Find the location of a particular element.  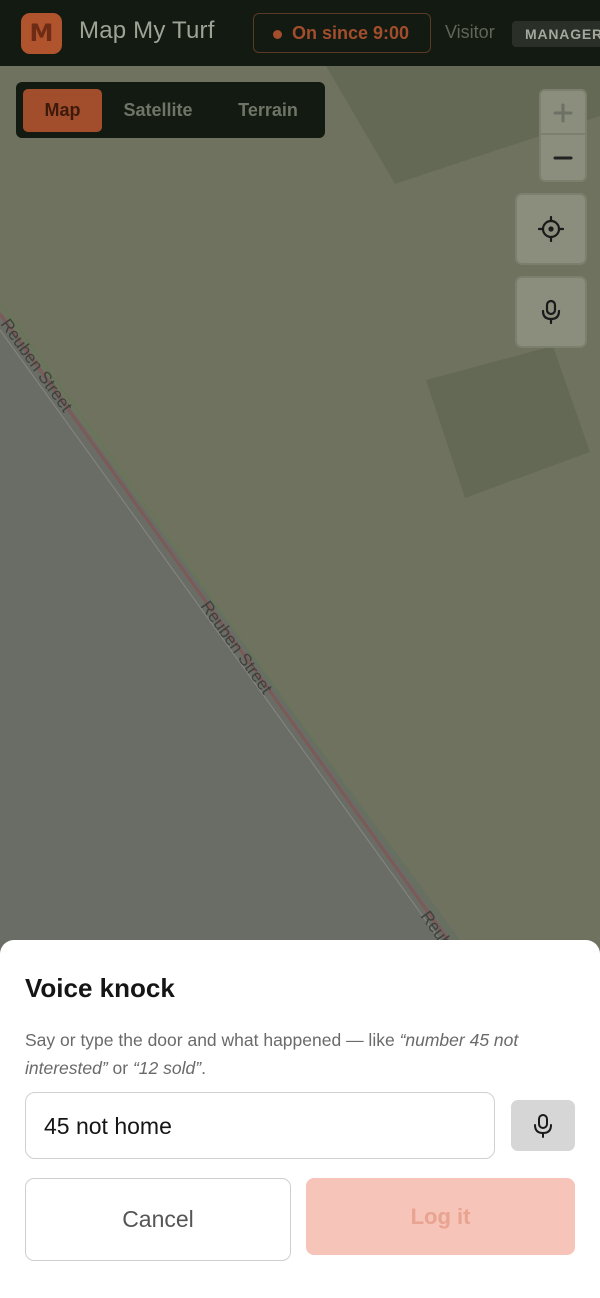

tab-satellite: Satellite is located at coordinates (158, 110).